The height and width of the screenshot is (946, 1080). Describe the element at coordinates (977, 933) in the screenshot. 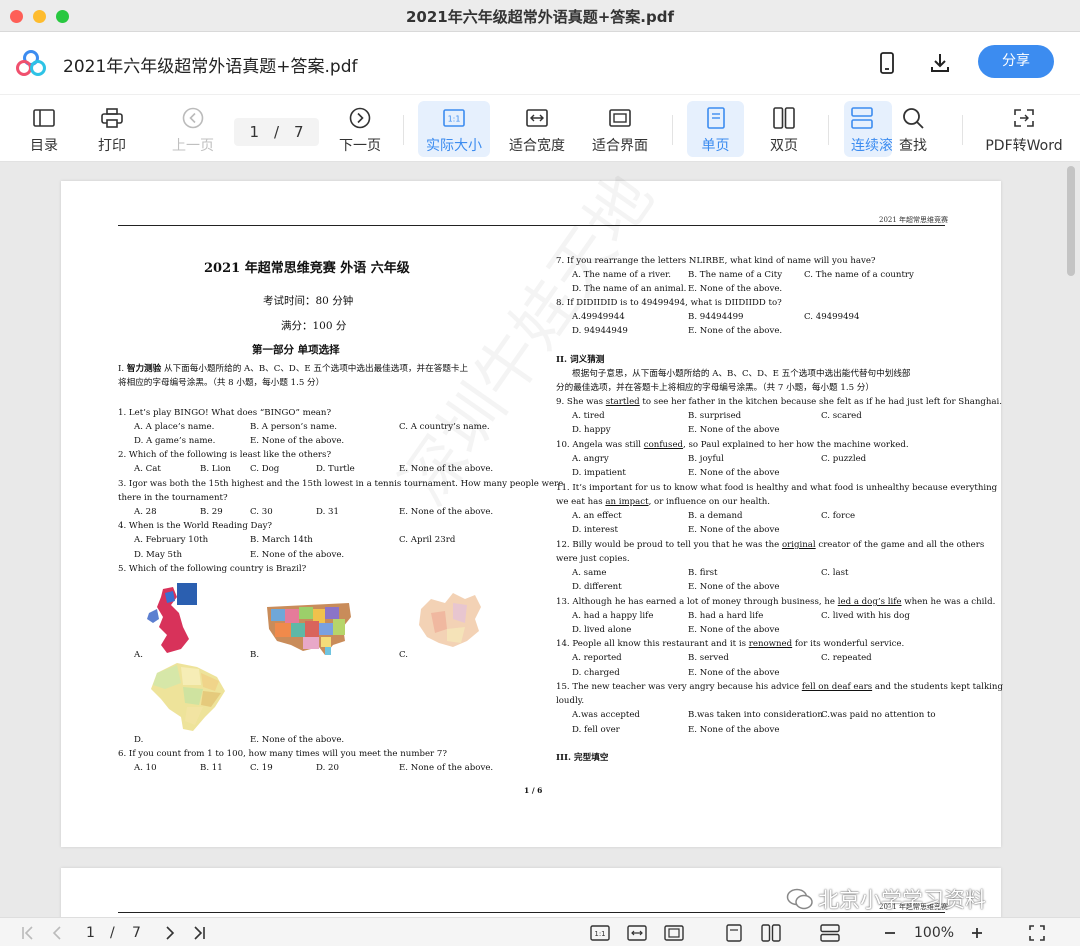

I see `zoom-in-icon` at that location.